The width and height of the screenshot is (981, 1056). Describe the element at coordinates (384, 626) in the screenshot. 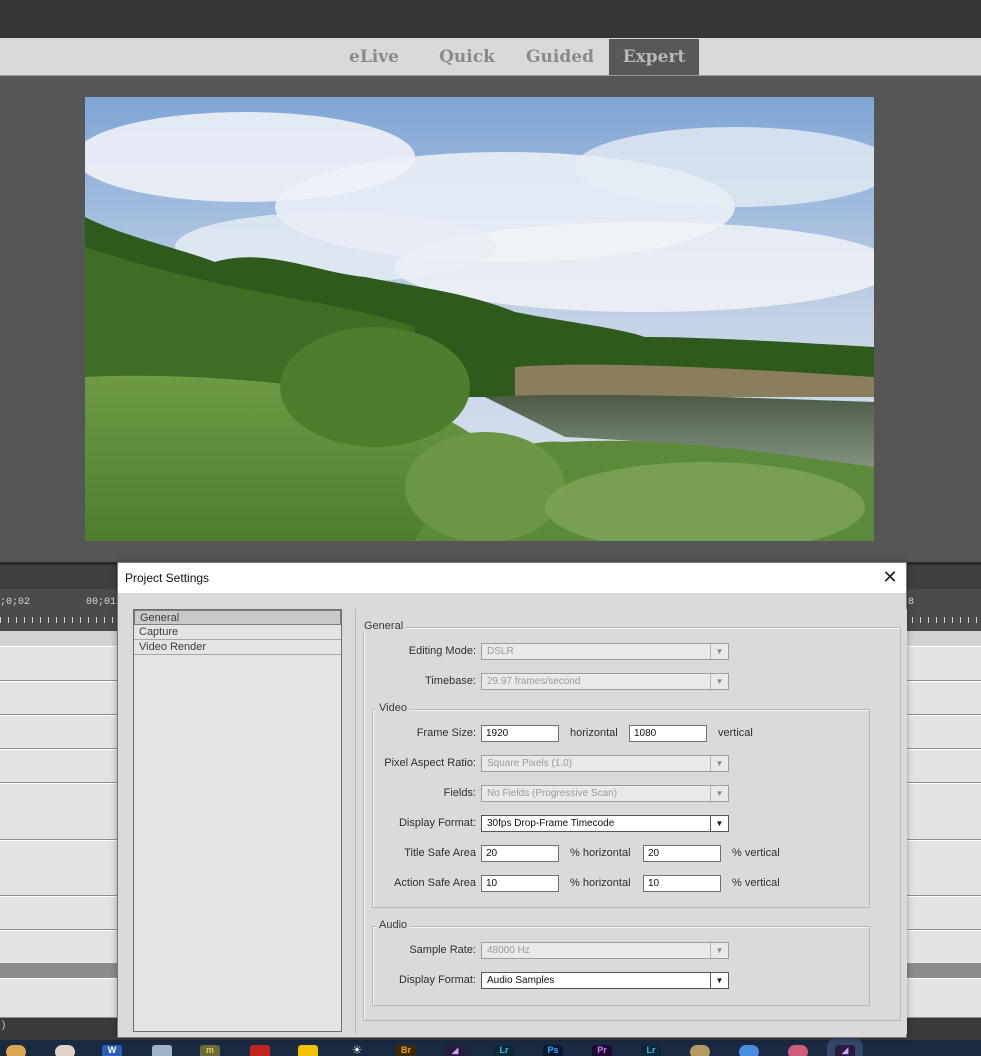

I see `general-group-label: General` at that location.